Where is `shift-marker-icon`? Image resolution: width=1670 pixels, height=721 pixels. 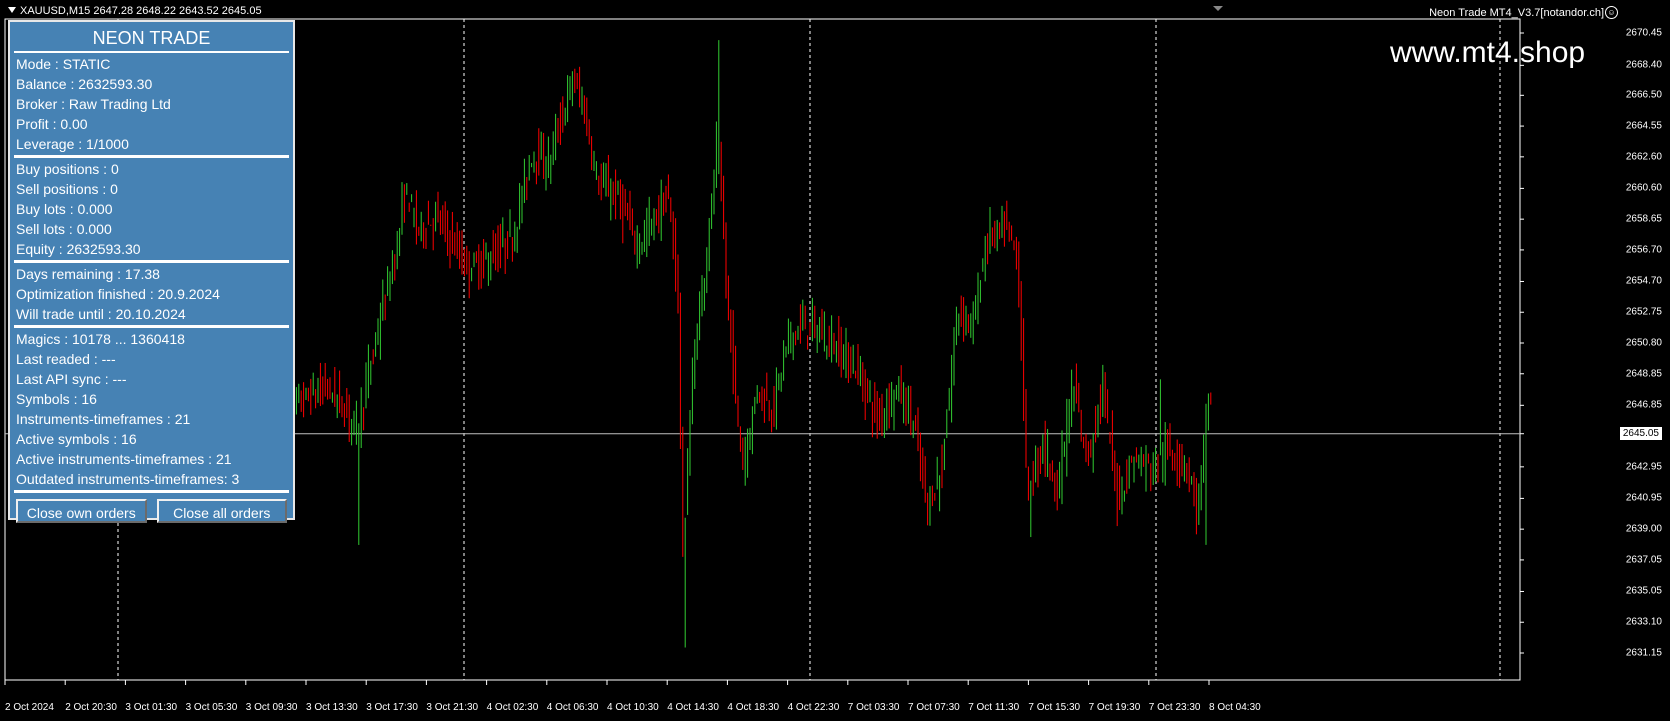
shift-marker-icon is located at coordinates (1218, 8).